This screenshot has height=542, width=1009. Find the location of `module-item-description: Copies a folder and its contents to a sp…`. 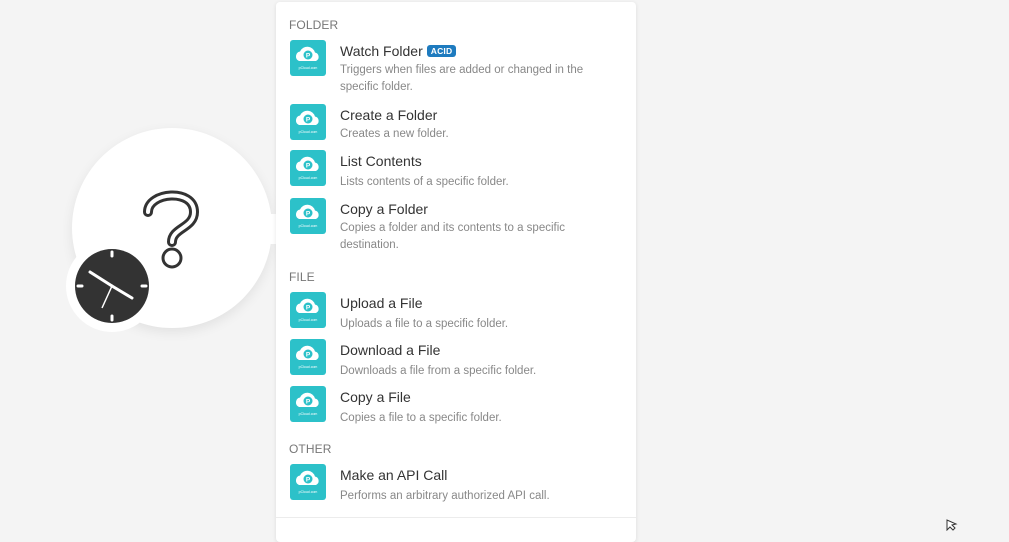

module-item-description: Copies a folder and its contents to a sp… is located at coordinates (453, 236).